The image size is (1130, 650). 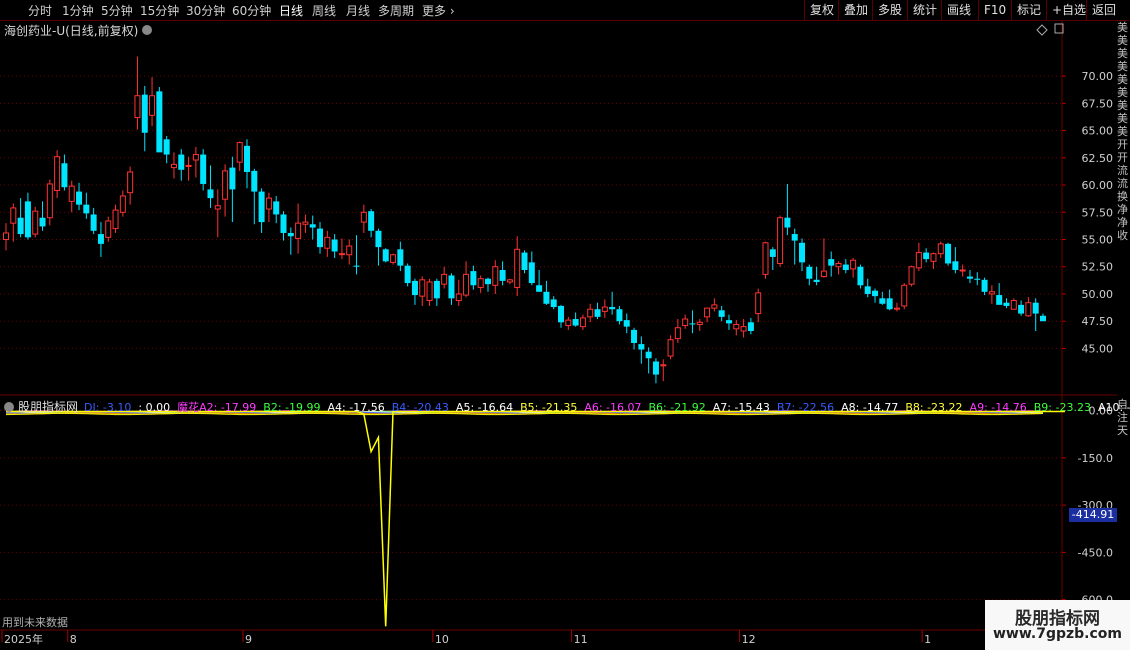 I want to click on no-future-data-label: 用到未来数据, so click(x=35, y=622).